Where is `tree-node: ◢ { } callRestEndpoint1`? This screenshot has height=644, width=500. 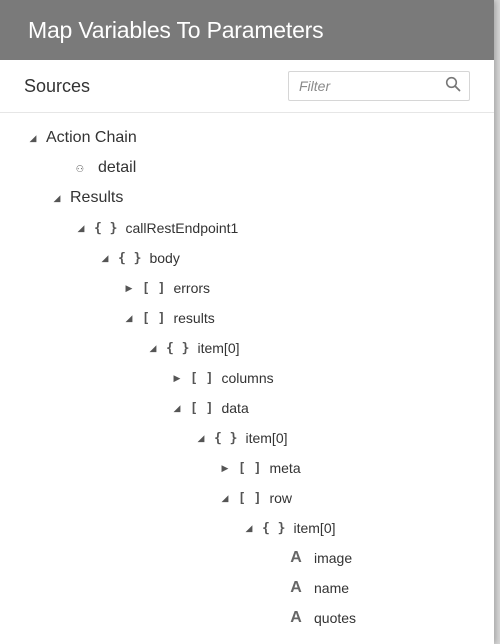 tree-node: ◢ { } callRestEndpoint1 is located at coordinates (247, 228).